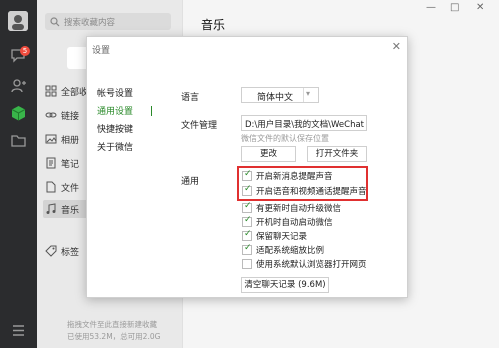  Describe the element at coordinates (51, 115) in the screenshot. I see `link-icon` at that location.